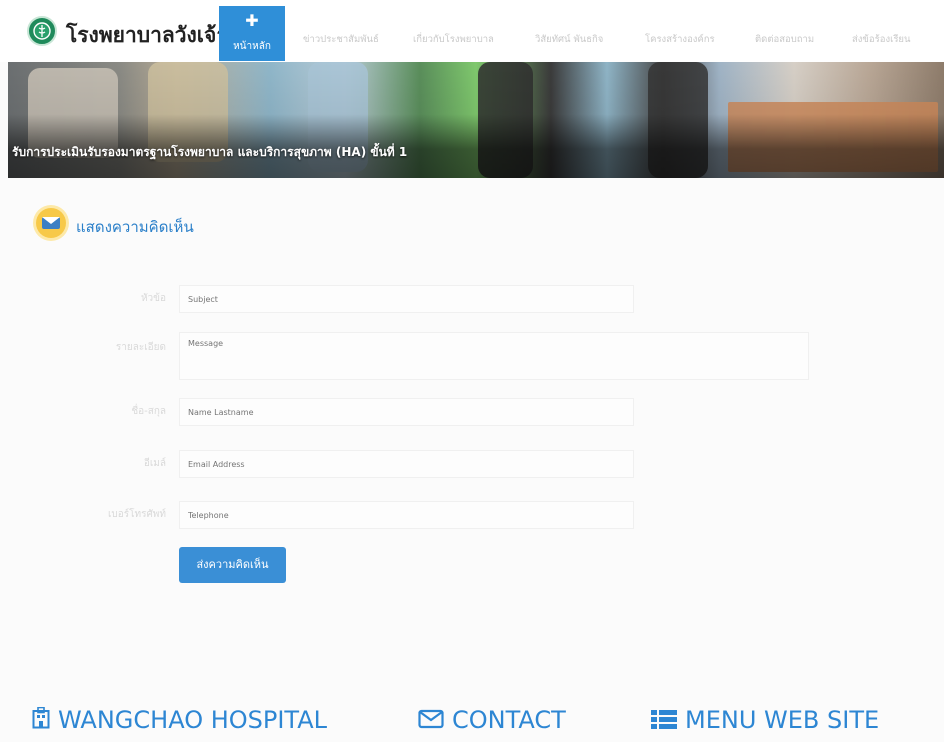 This screenshot has height=742, width=944. I want to click on submit-comment-button: ส่งความคิดเห็น, so click(232, 565).